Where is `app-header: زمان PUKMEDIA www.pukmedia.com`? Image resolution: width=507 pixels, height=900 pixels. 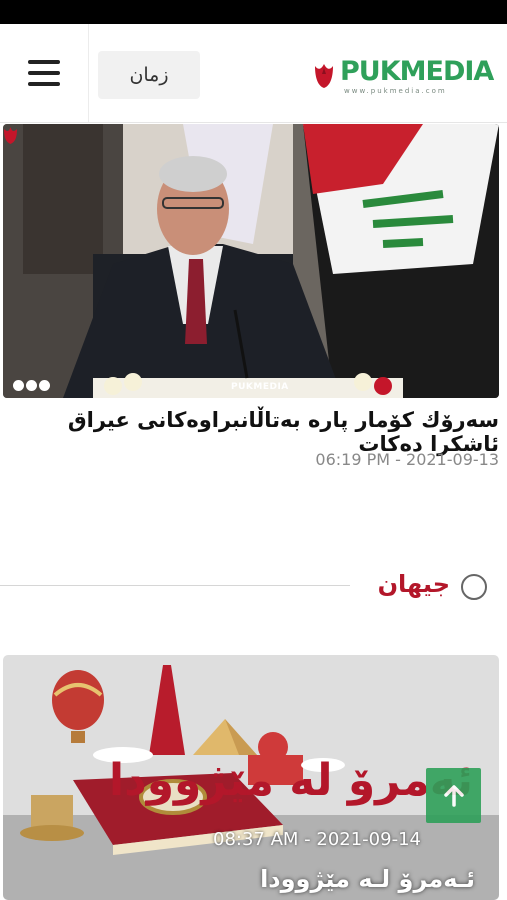 app-header: زمان PUKMEDIA www.pukmedia.com is located at coordinates (253, 73).